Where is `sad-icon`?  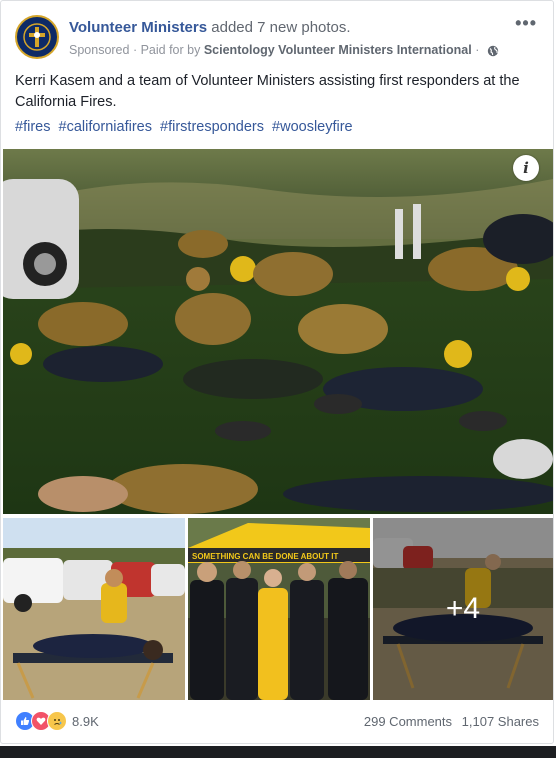 sad-icon is located at coordinates (57, 721).